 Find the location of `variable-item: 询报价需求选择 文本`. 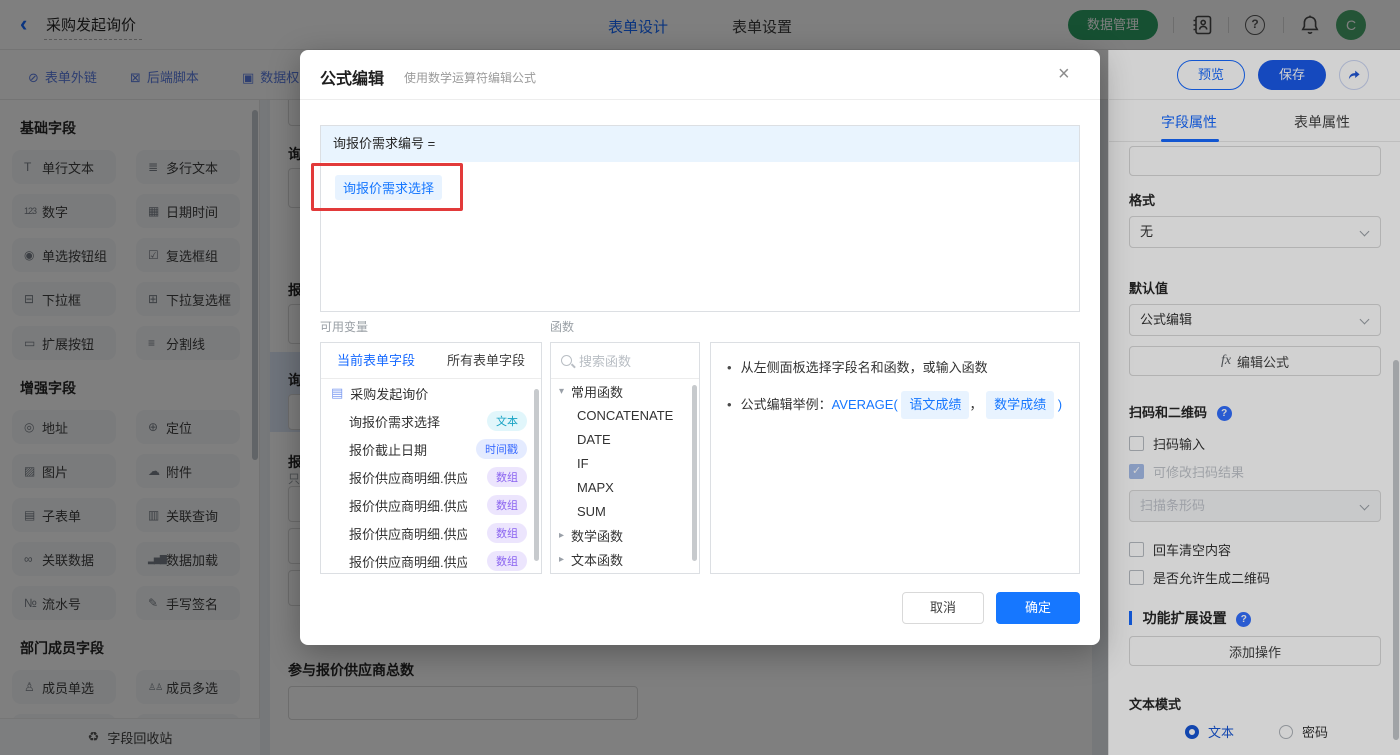

variable-item: 询报价需求选择 文本 is located at coordinates (431, 421).